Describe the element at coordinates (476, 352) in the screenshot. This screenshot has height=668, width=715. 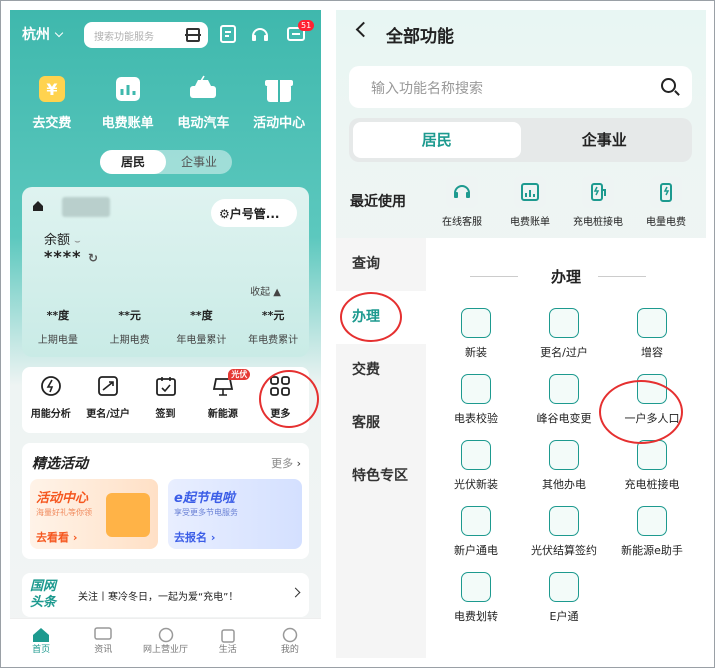
I see `function-label: 新装` at that location.